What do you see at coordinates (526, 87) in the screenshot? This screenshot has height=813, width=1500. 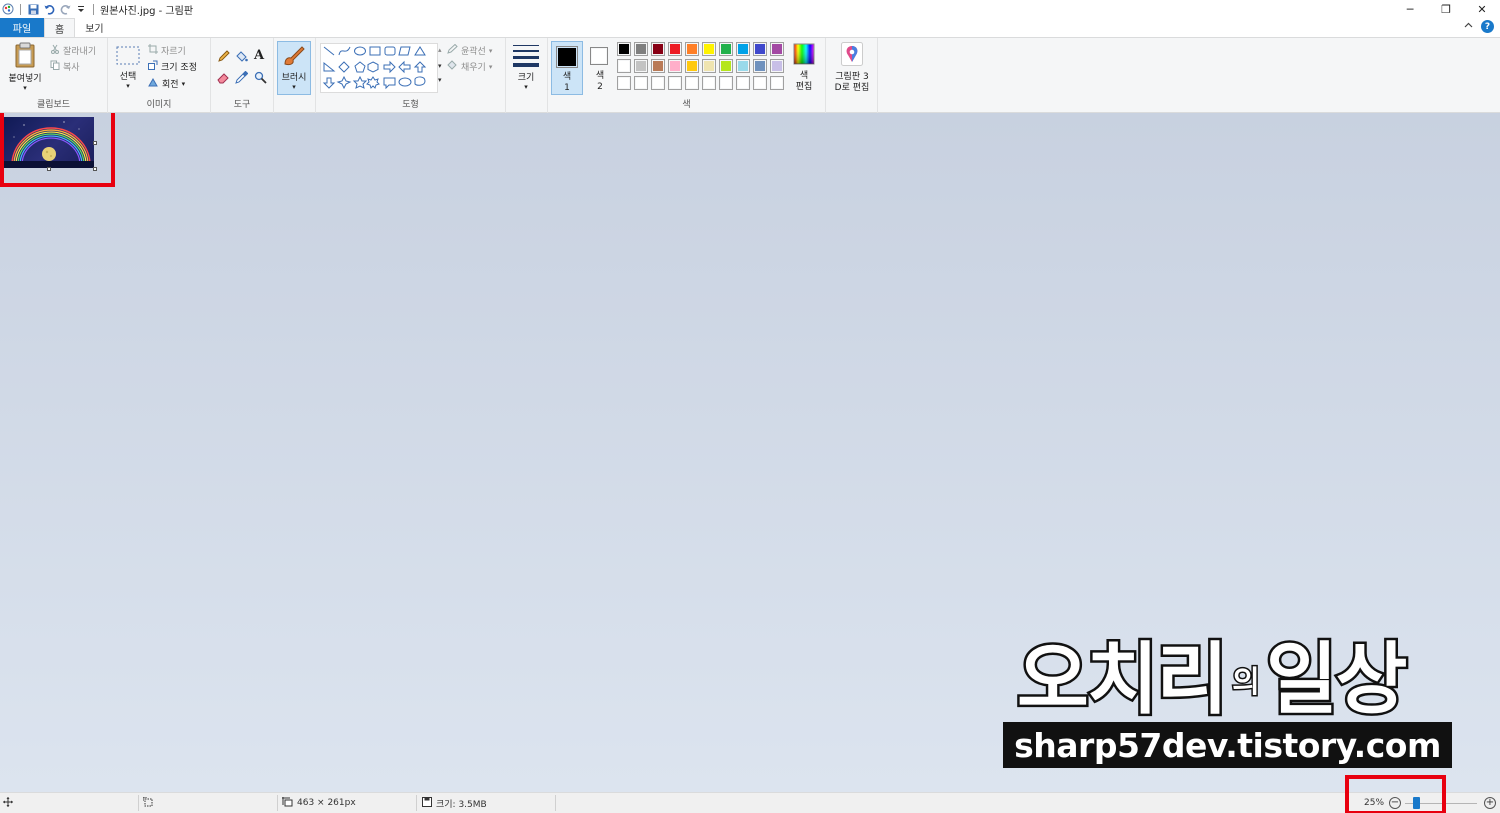 I see `size-dropdown-icon: ▾` at bounding box center [526, 87].